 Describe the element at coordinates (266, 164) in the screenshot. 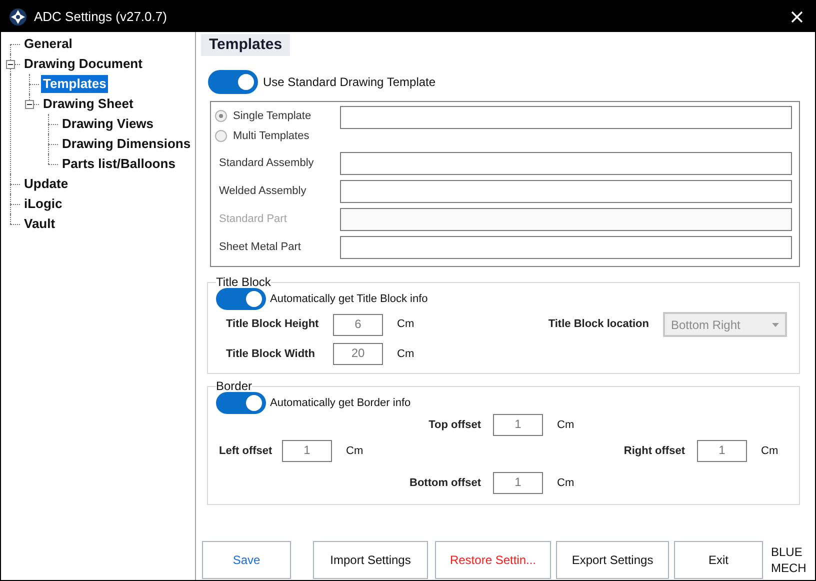

I see `field-label: Standard Assembly` at that location.